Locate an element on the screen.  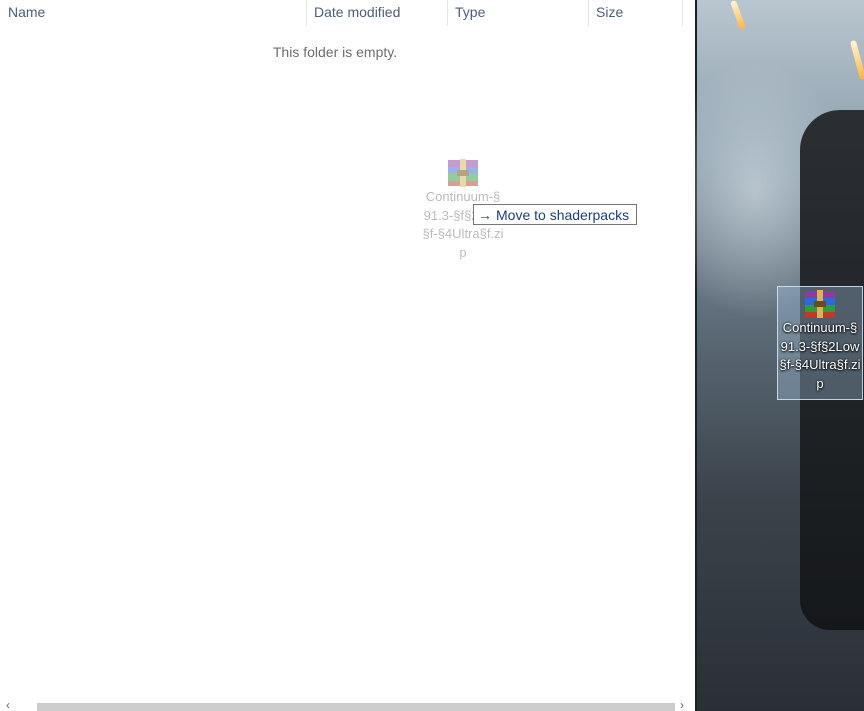
horizontal-scrollbar: ‹ › is located at coordinates (347, 704).